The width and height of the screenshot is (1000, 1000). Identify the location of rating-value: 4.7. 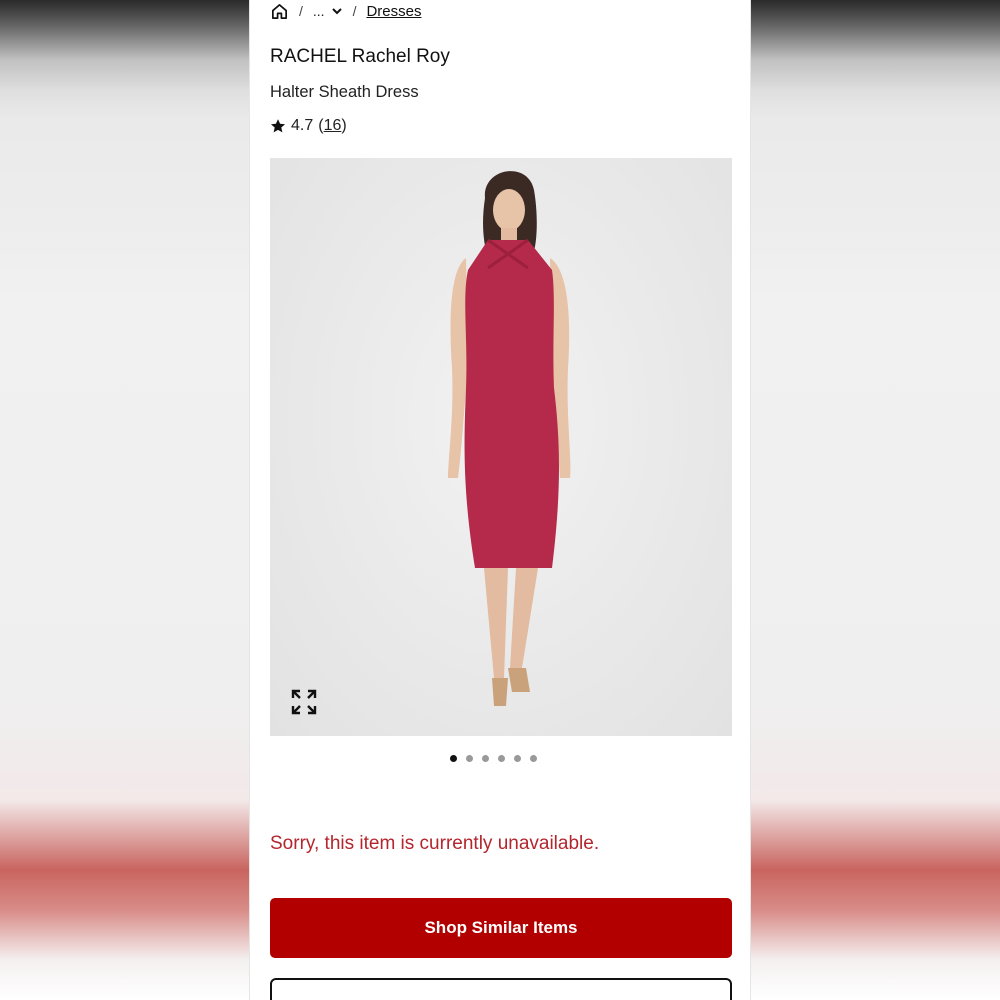
(302, 125).